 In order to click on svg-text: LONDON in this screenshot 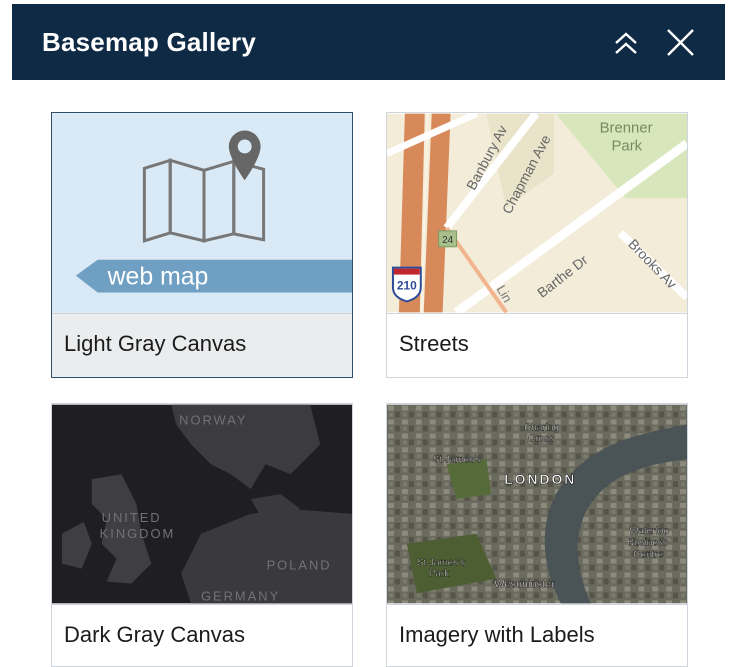, I will do `click(540, 479)`.